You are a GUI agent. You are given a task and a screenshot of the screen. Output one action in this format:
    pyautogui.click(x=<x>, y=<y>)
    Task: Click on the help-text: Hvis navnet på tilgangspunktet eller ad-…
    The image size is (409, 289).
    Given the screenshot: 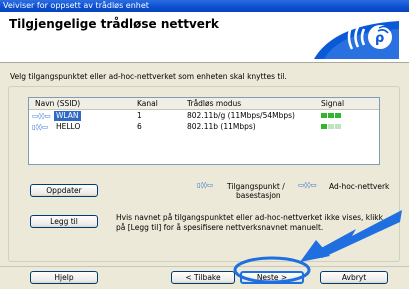 What is the action you would take?
    pyautogui.click(x=249, y=222)
    